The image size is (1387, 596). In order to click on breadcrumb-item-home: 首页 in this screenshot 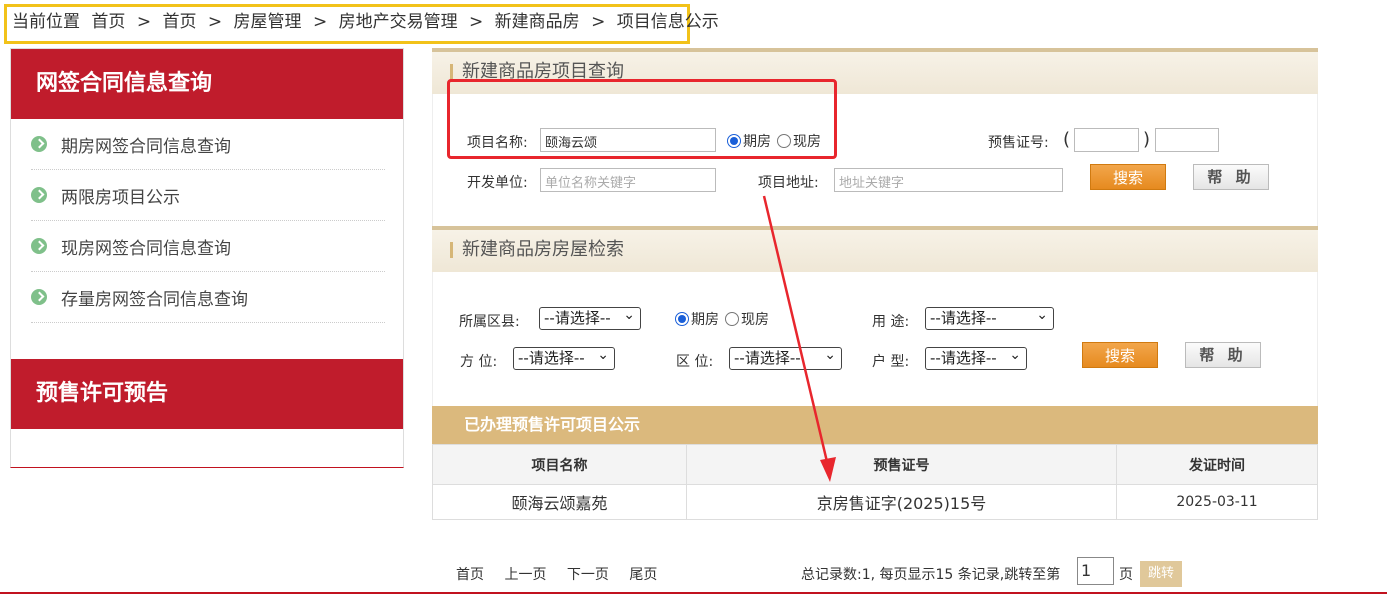, I will do `click(108, 22)`.